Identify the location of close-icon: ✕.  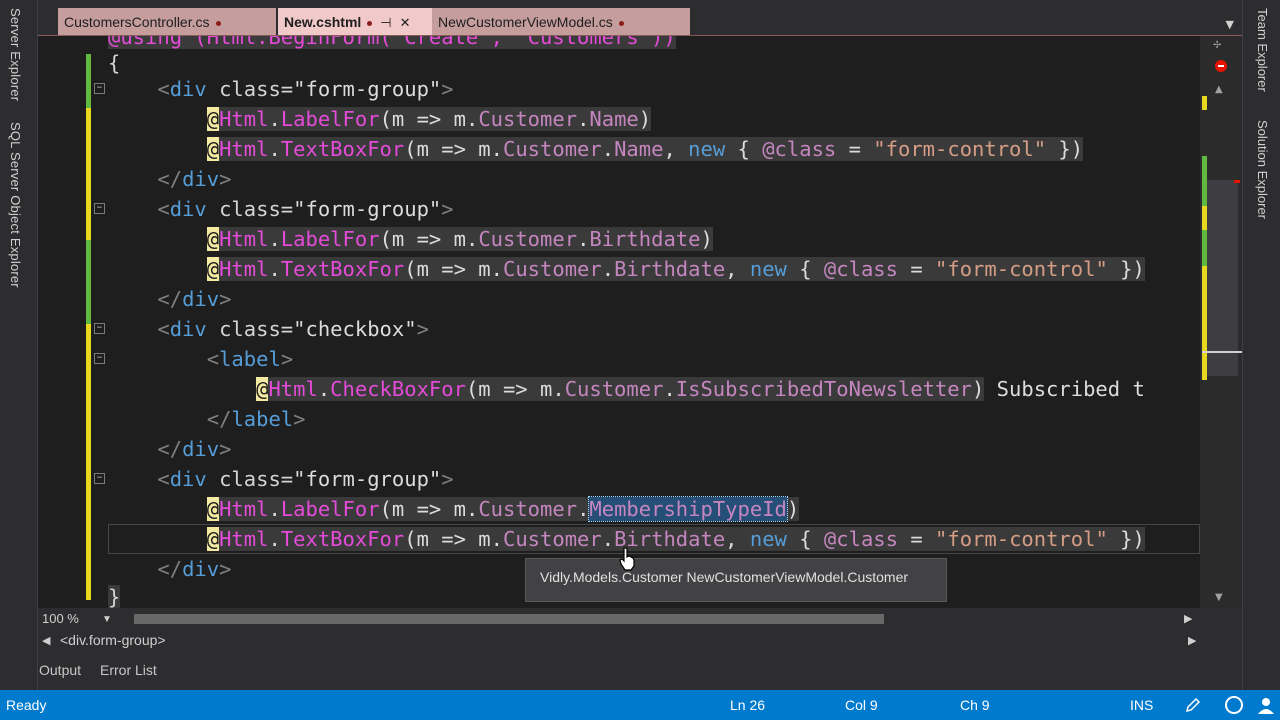
(405, 23).